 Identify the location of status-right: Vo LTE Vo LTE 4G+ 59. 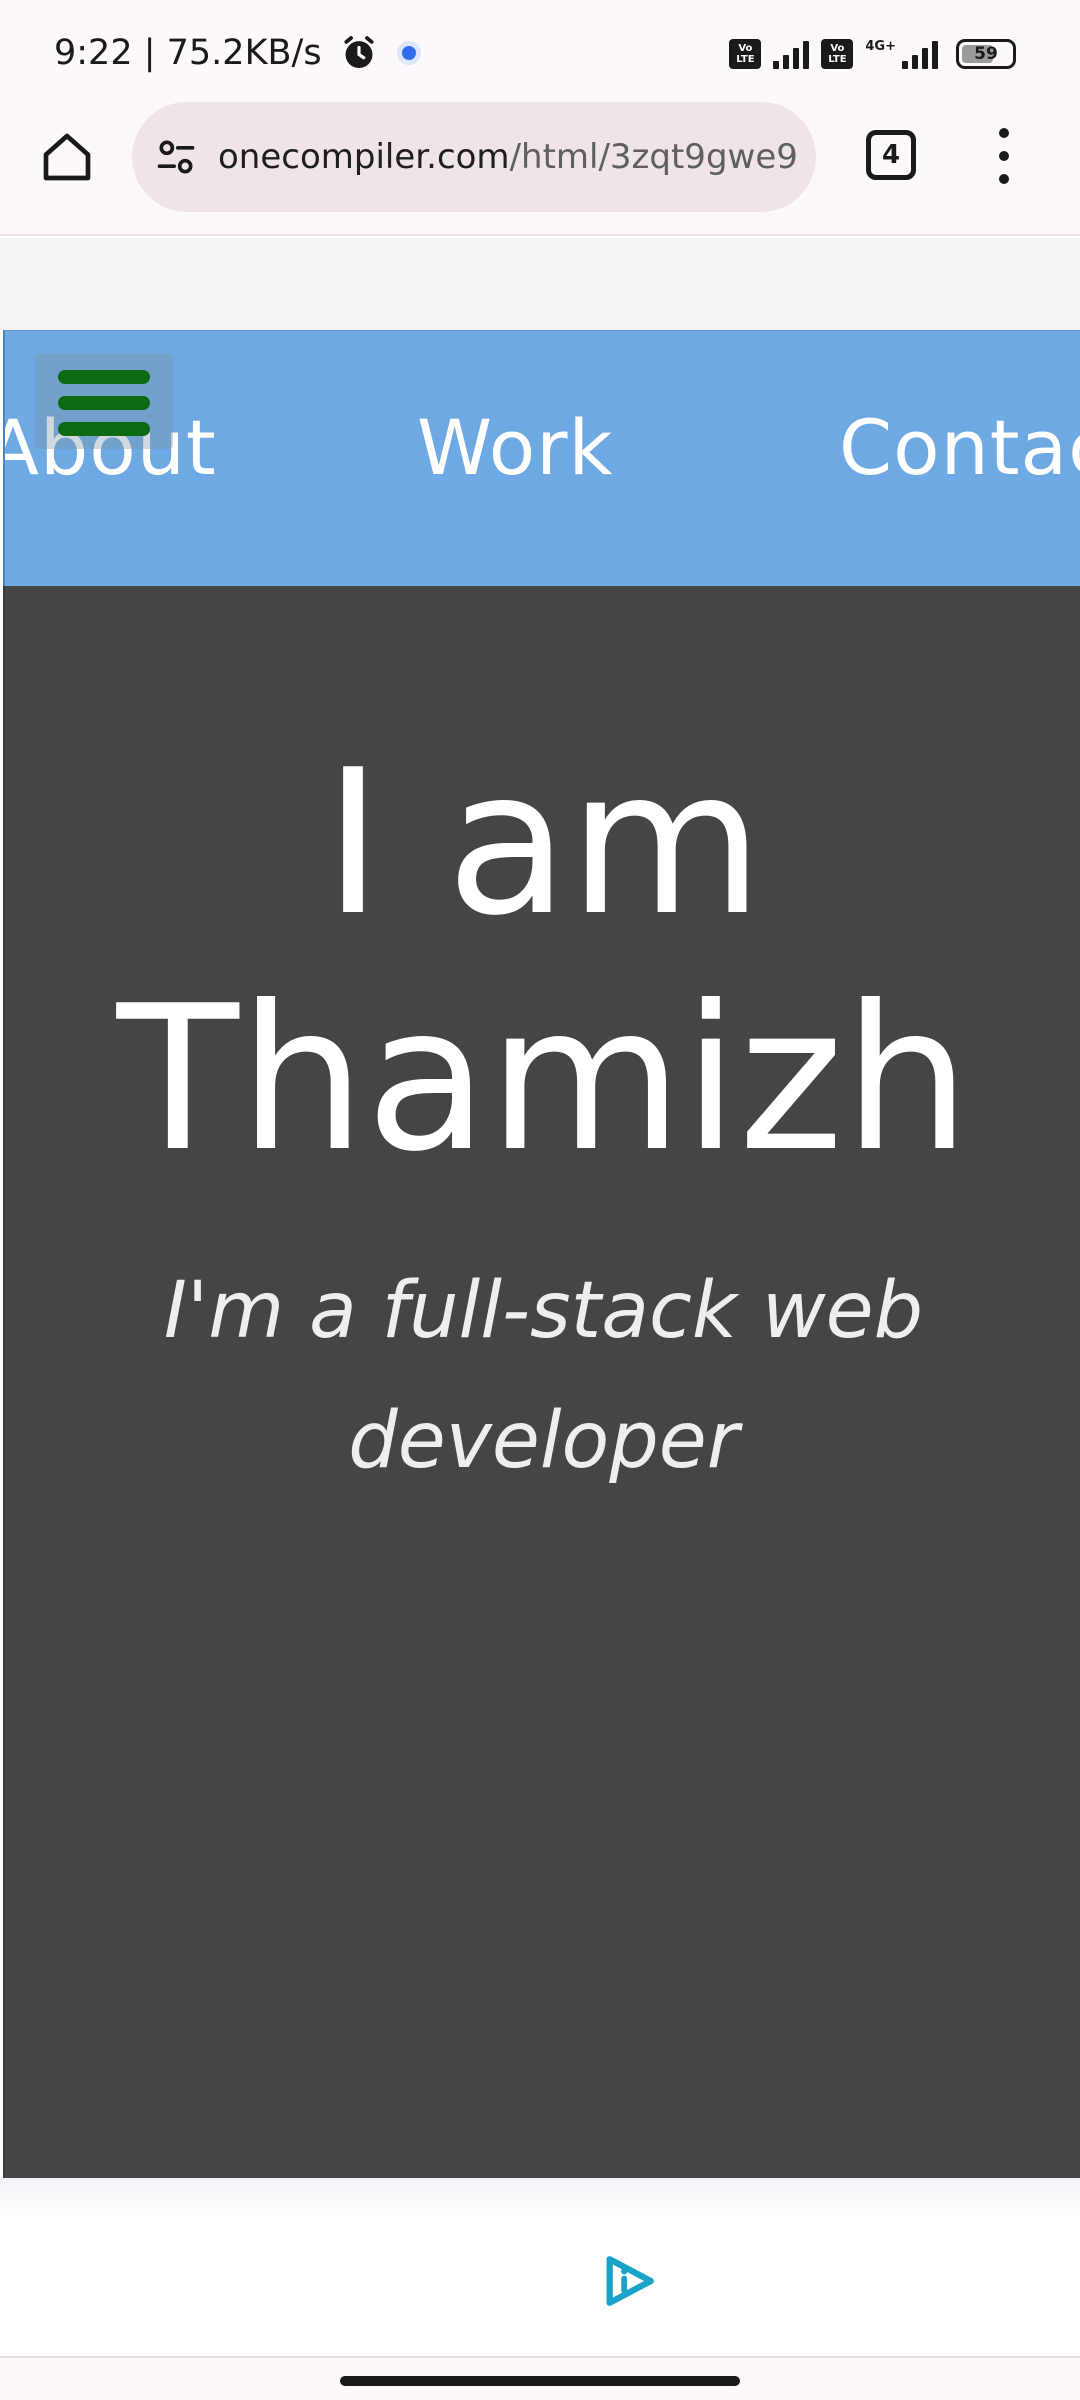
(872, 54).